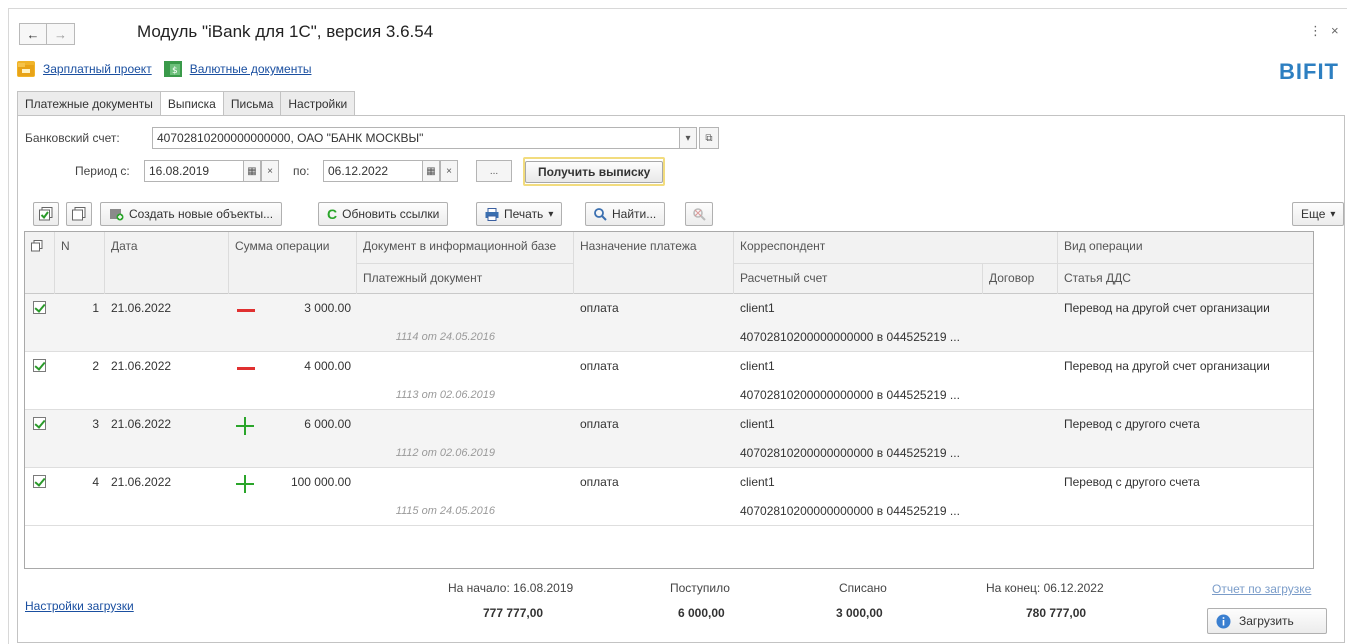 Image resolution: width=1355 pixels, height=644 pixels. I want to click on get-statement-button: Получить выписку, so click(594, 171).